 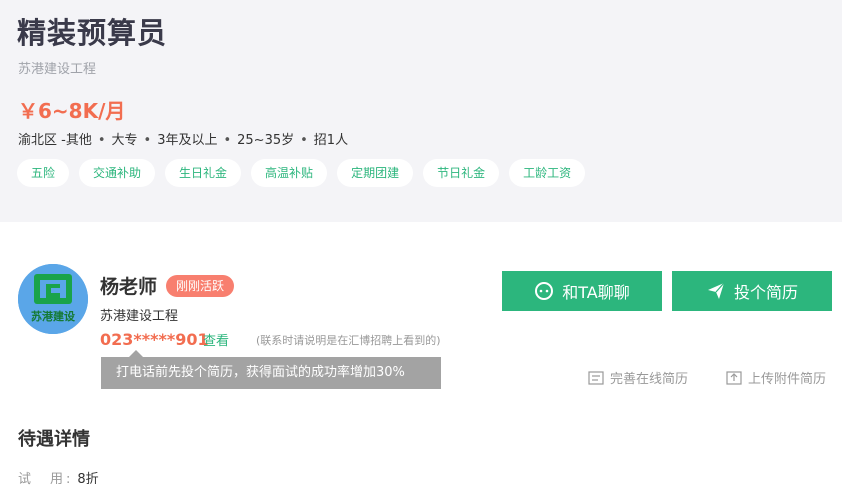 What do you see at coordinates (461, 173) in the screenshot?
I see `benefit-tag: 节日礼金` at bounding box center [461, 173].